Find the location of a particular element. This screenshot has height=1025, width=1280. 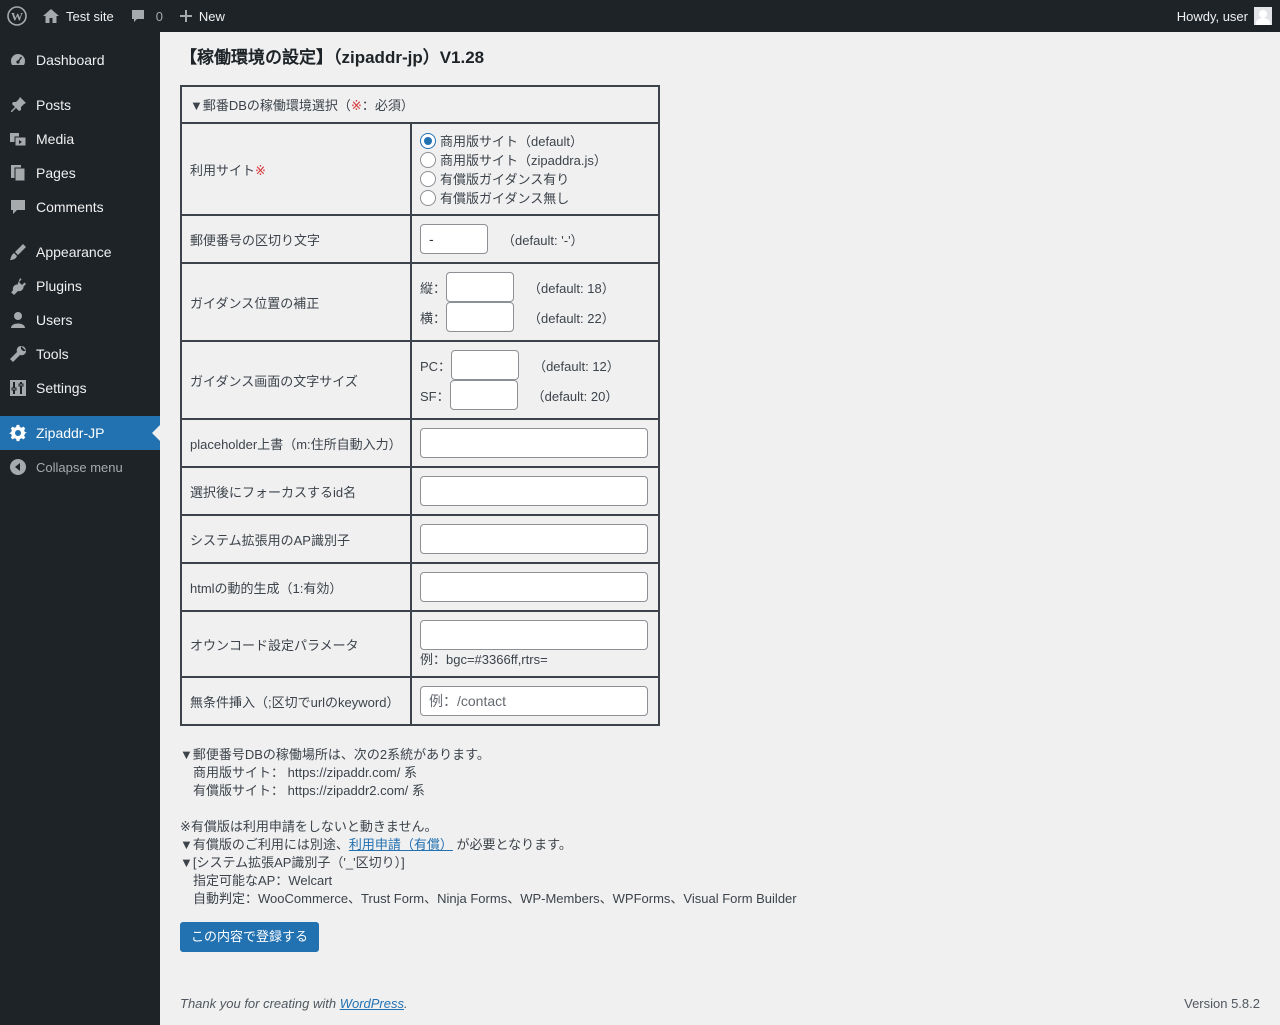

greeting: Howdy, user is located at coordinates (1212, 16).